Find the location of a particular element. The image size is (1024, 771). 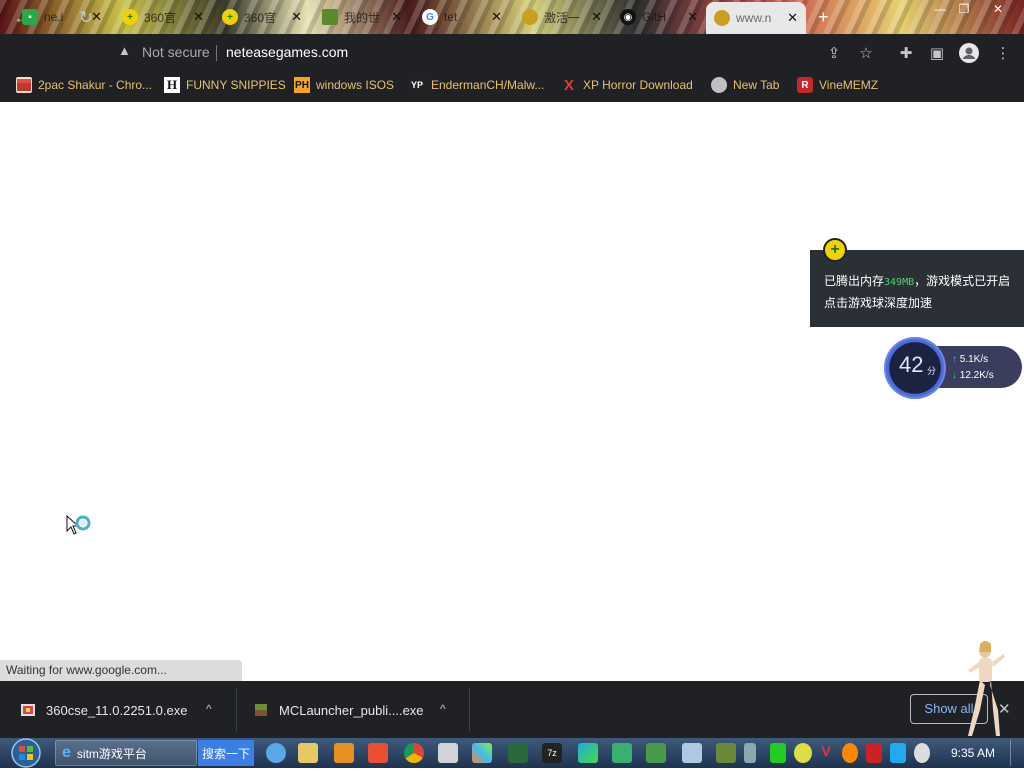

popup-suffix: ，游戏模式已开启 is located at coordinates (962, 281).